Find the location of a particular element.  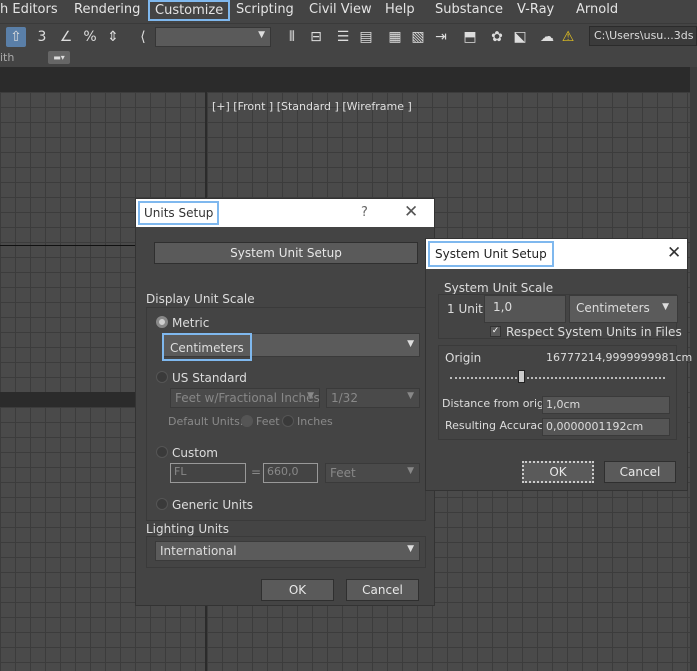

menu-arnold: Arnold is located at coordinates (597, 9).